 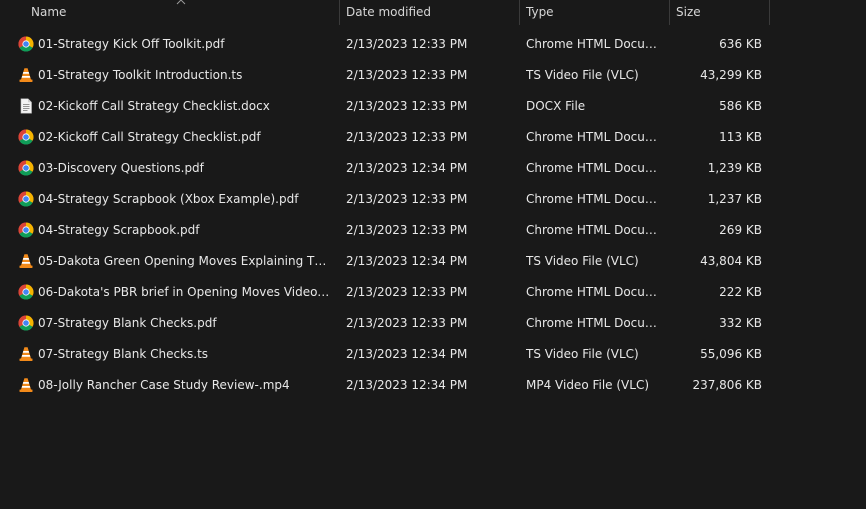 What do you see at coordinates (731, 75) in the screenshot?
I see `file-size: 43,299 KB` at bounding box center [731, 75].